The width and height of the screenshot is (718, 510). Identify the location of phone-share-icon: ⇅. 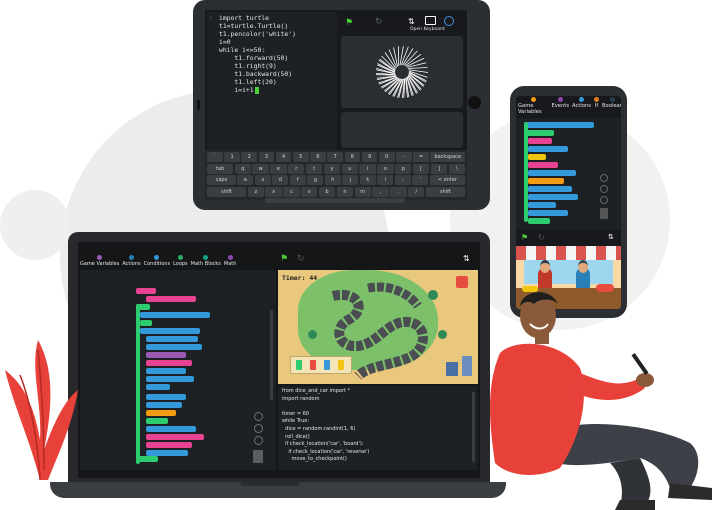
(611, 237).